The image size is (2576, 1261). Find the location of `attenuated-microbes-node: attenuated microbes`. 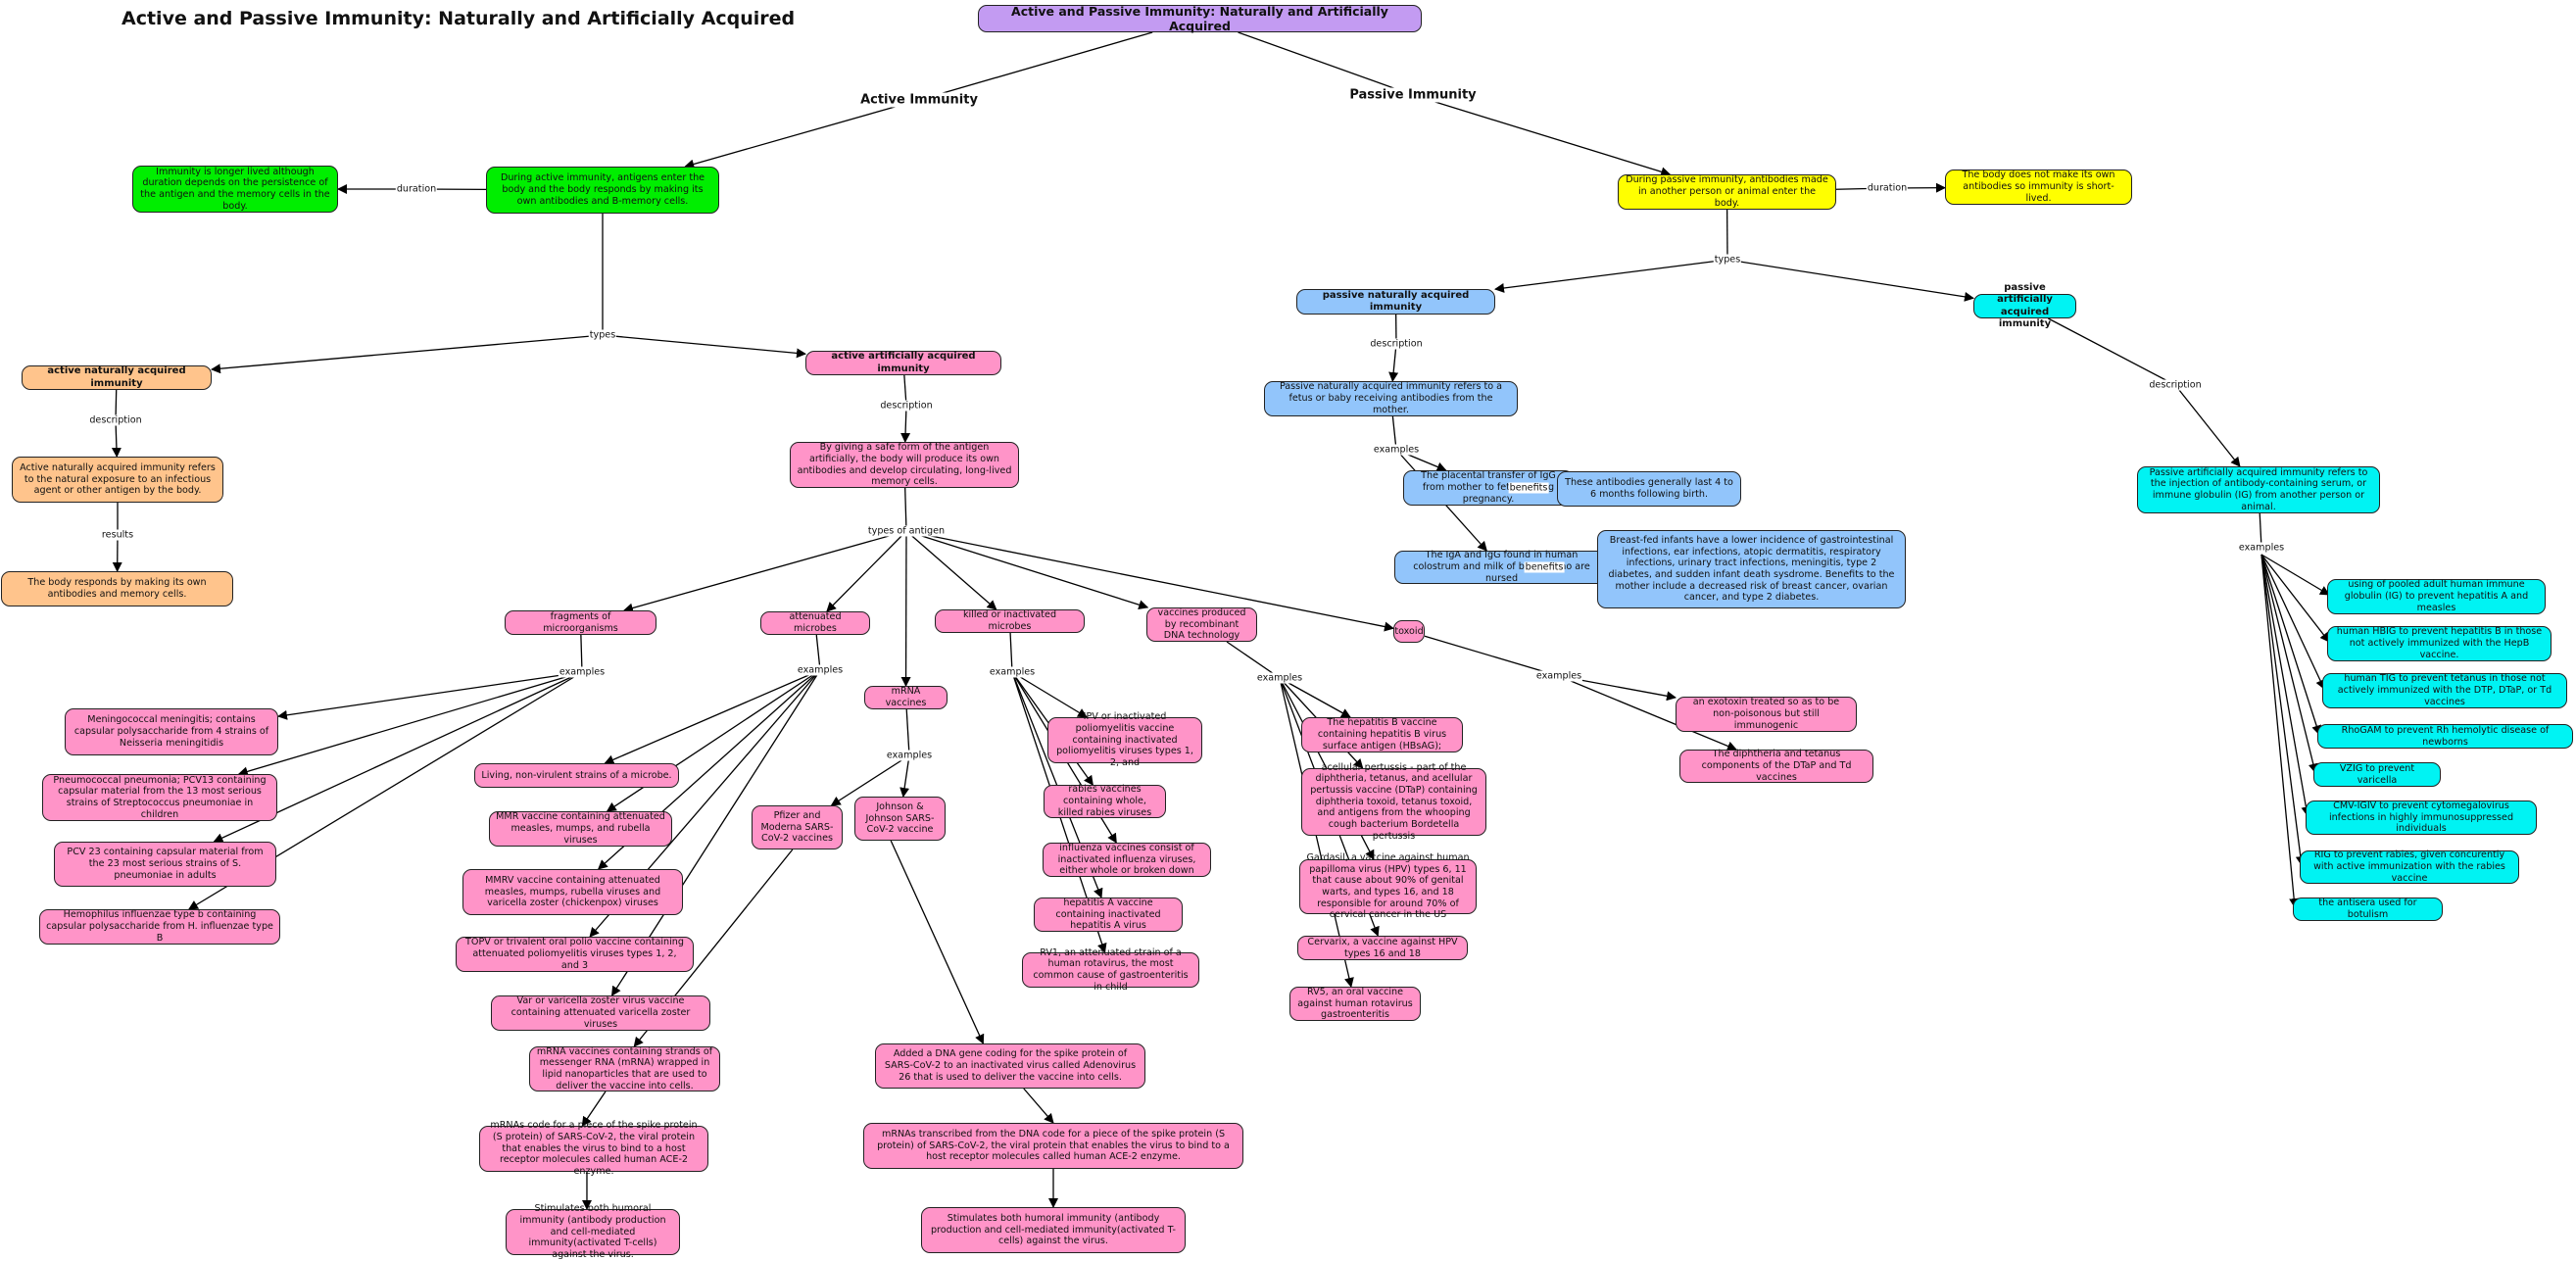

attenuated-microbes-node: attenuated microbes is located at coordinates (815, 623).